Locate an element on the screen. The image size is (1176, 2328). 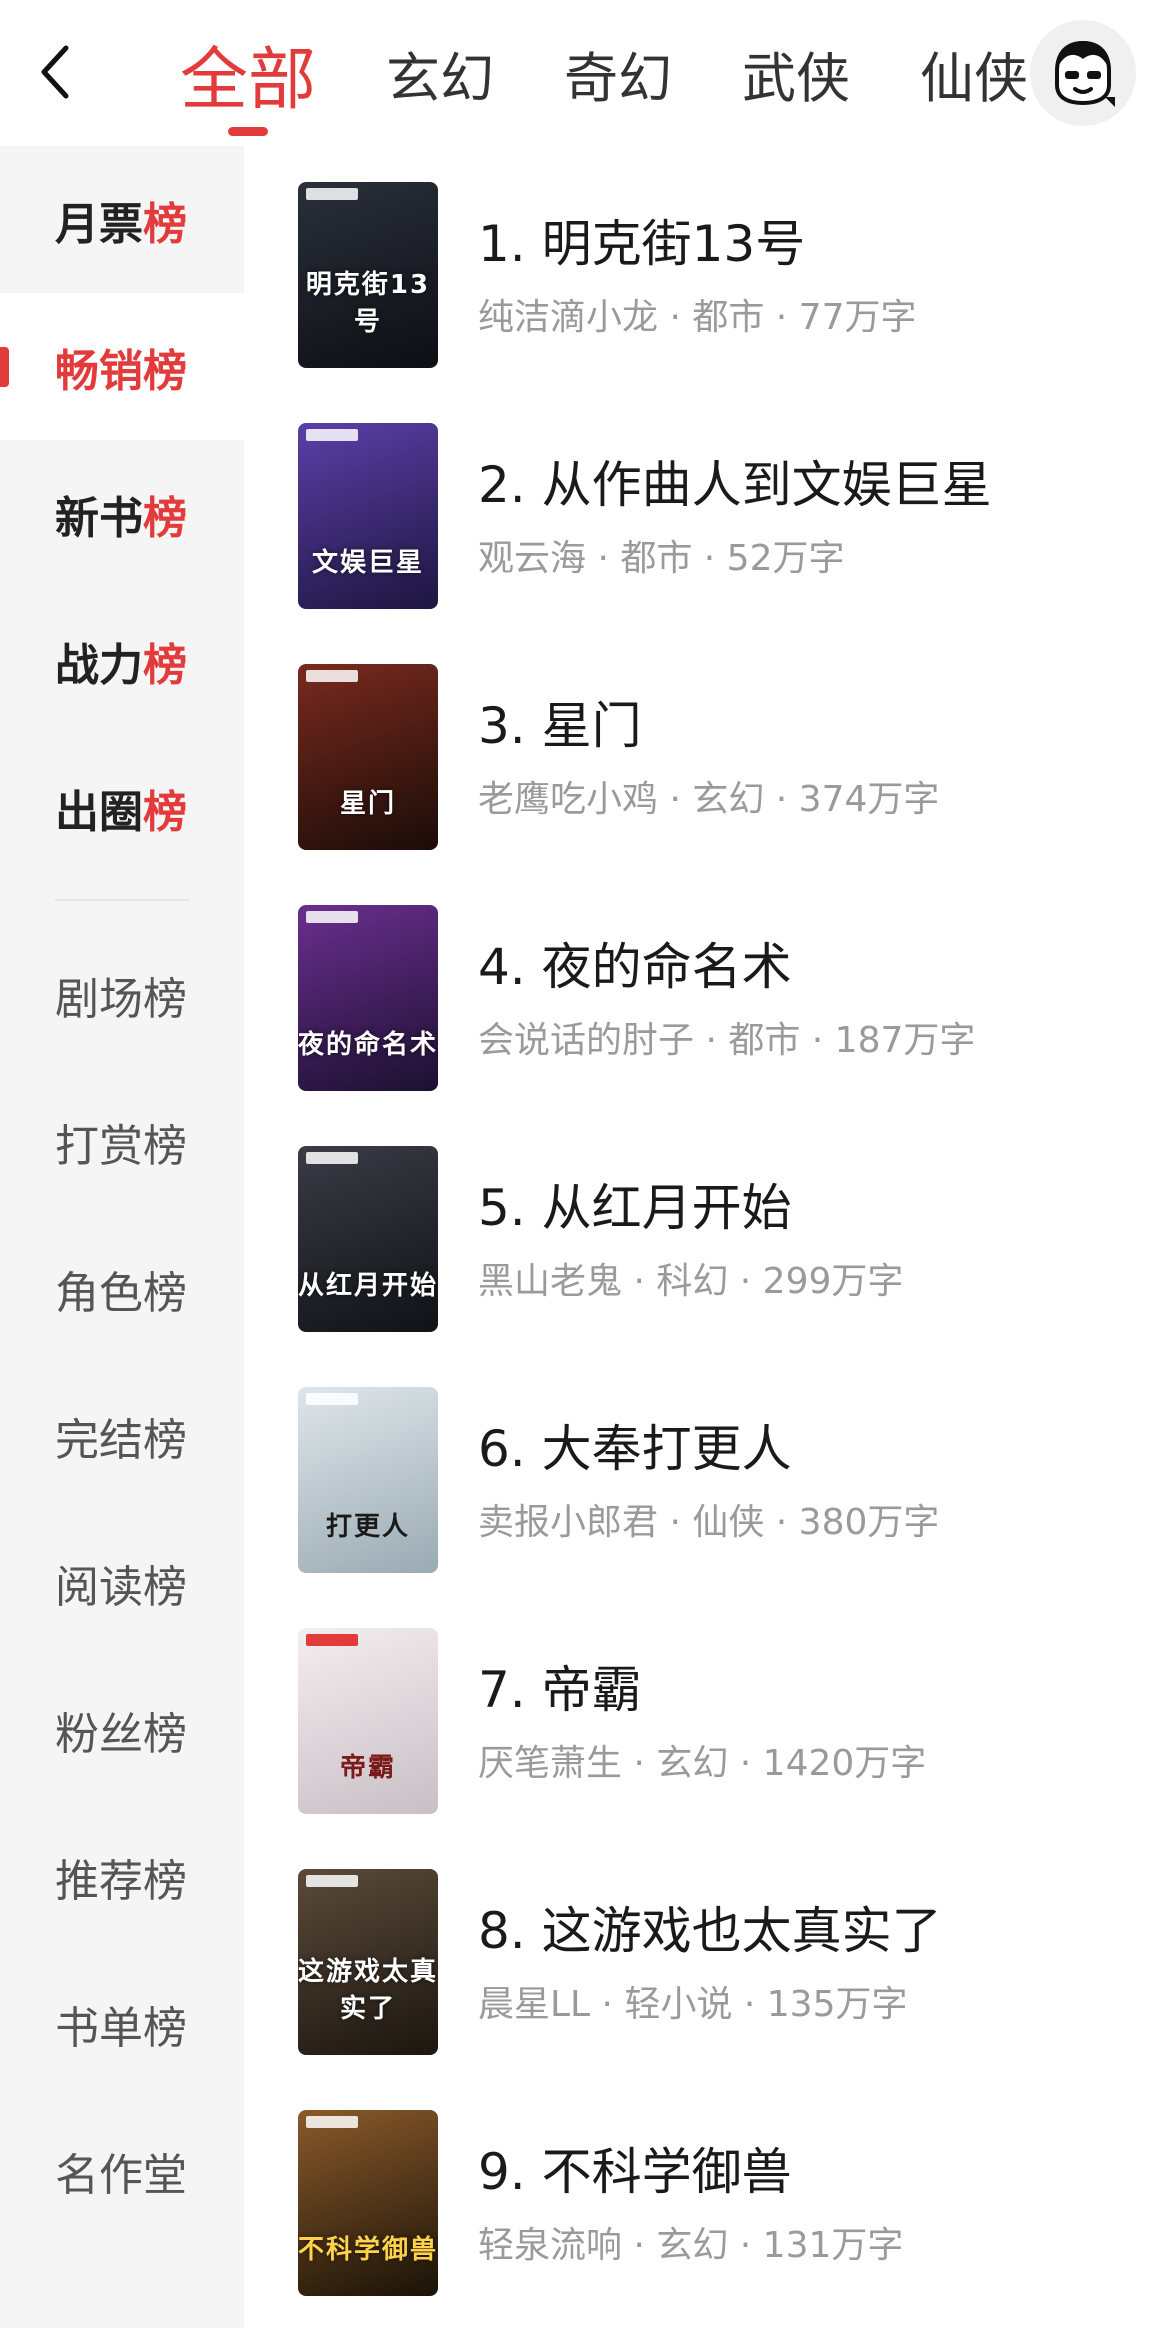
book-meta: 老鹰吃小鸡 · 玄幻 · 374万字 is located at coordinates (709, 799).